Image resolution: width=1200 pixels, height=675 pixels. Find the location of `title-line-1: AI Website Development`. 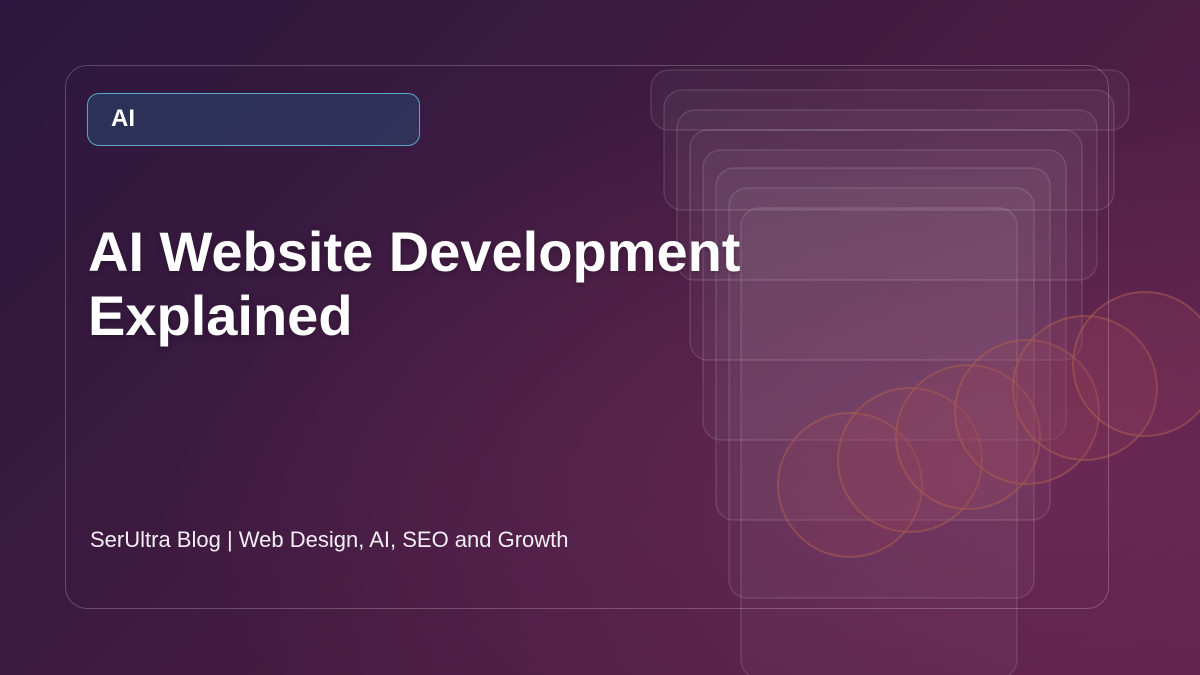

title-line-1: AI Website Development is located at coordinates (414, 251).